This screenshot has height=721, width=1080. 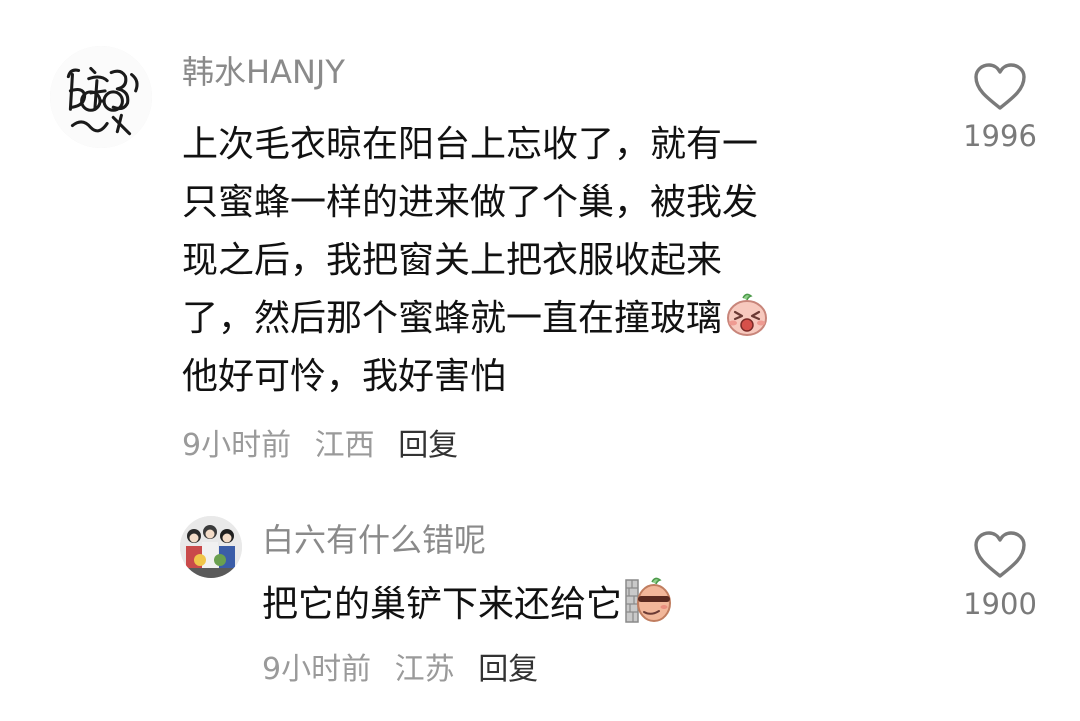 I want to click on peeking-smirk-emoji-icon, so click(x=648, y=600).